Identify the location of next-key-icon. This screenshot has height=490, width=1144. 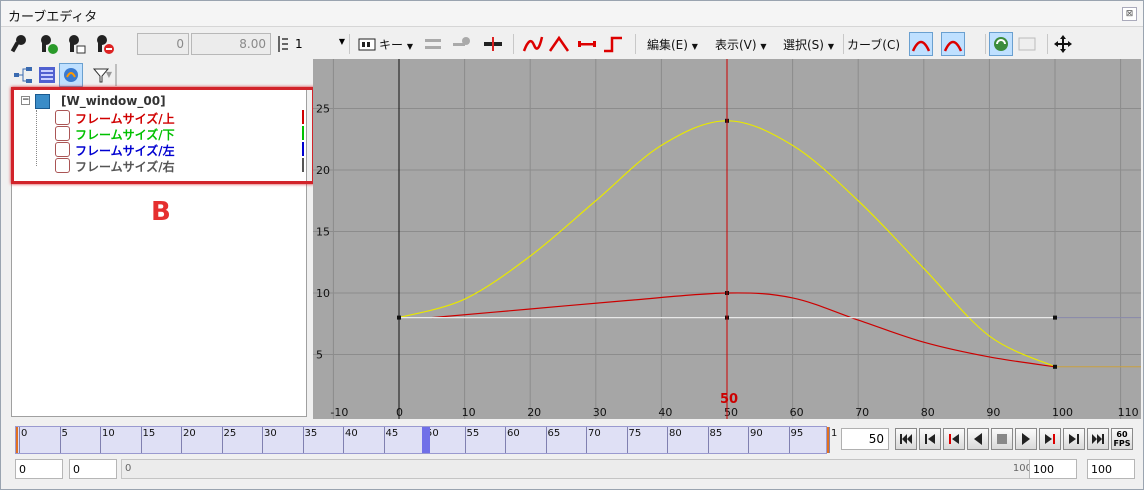
(1074, 439).